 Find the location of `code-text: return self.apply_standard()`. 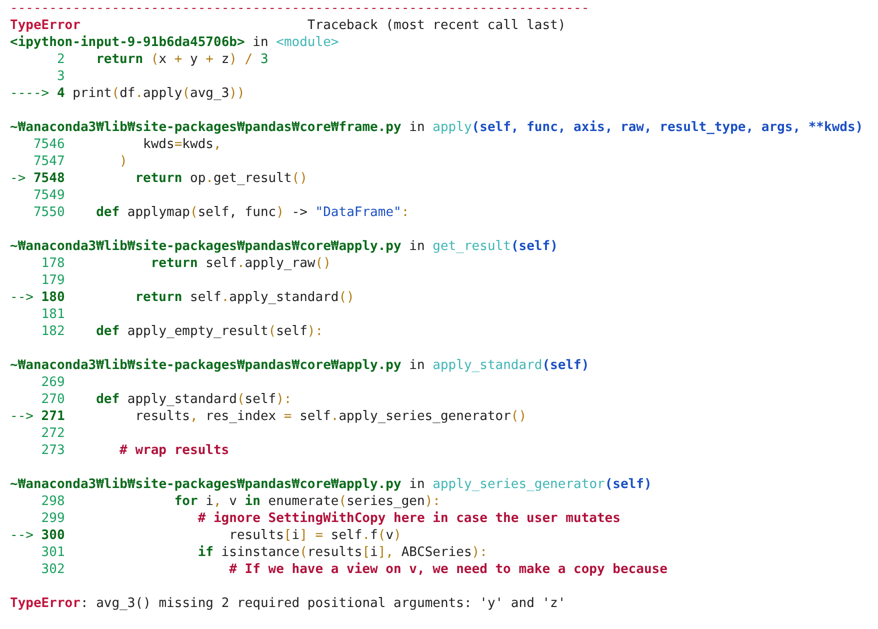

code-text: return self.apply_standard() is located at coordinates (244, 297).